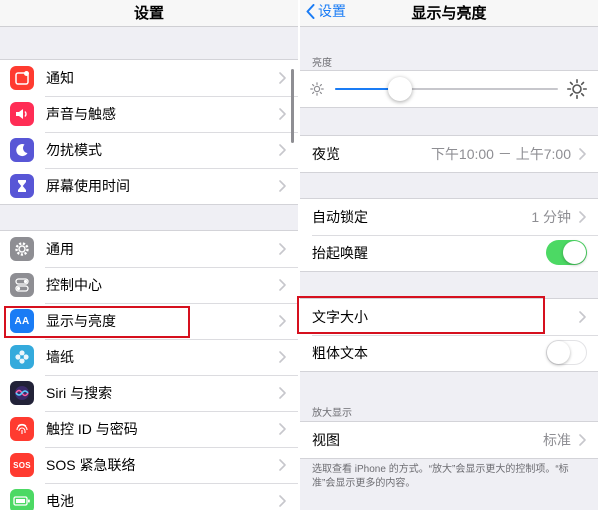 This screenshot has width=598, height=510. Describe the element at coordinates (74, 150) in the screenshot. I see `settings-row-label: 勿扰模式` at that location.